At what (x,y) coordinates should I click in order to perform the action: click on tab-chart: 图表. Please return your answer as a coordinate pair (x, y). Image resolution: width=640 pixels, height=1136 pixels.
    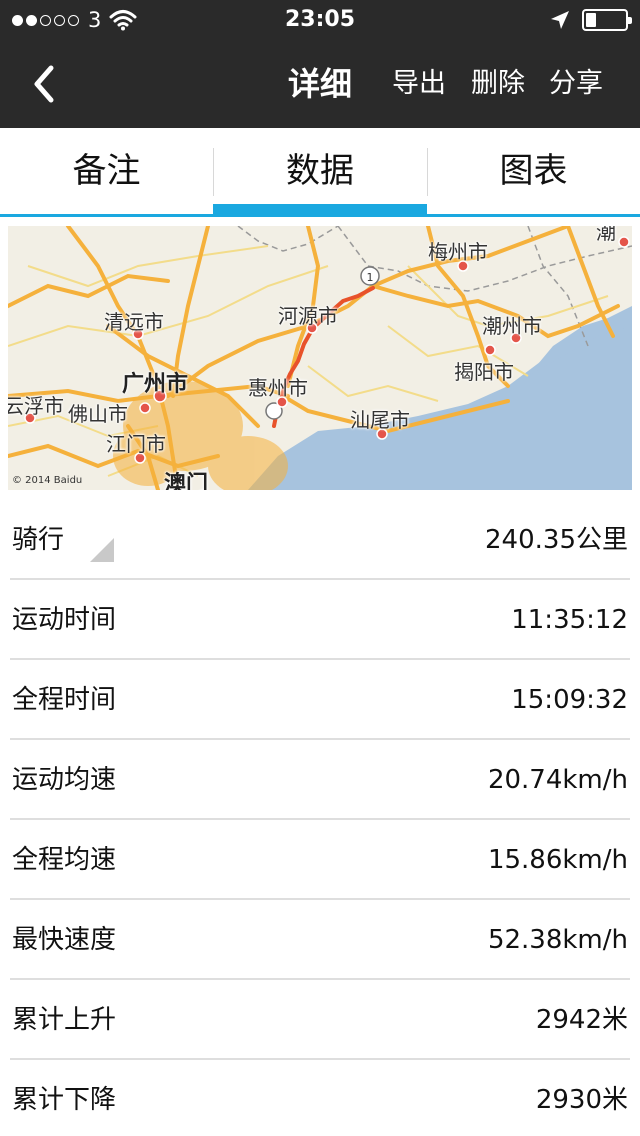
    Looking at the image, I should click on (533, 171).